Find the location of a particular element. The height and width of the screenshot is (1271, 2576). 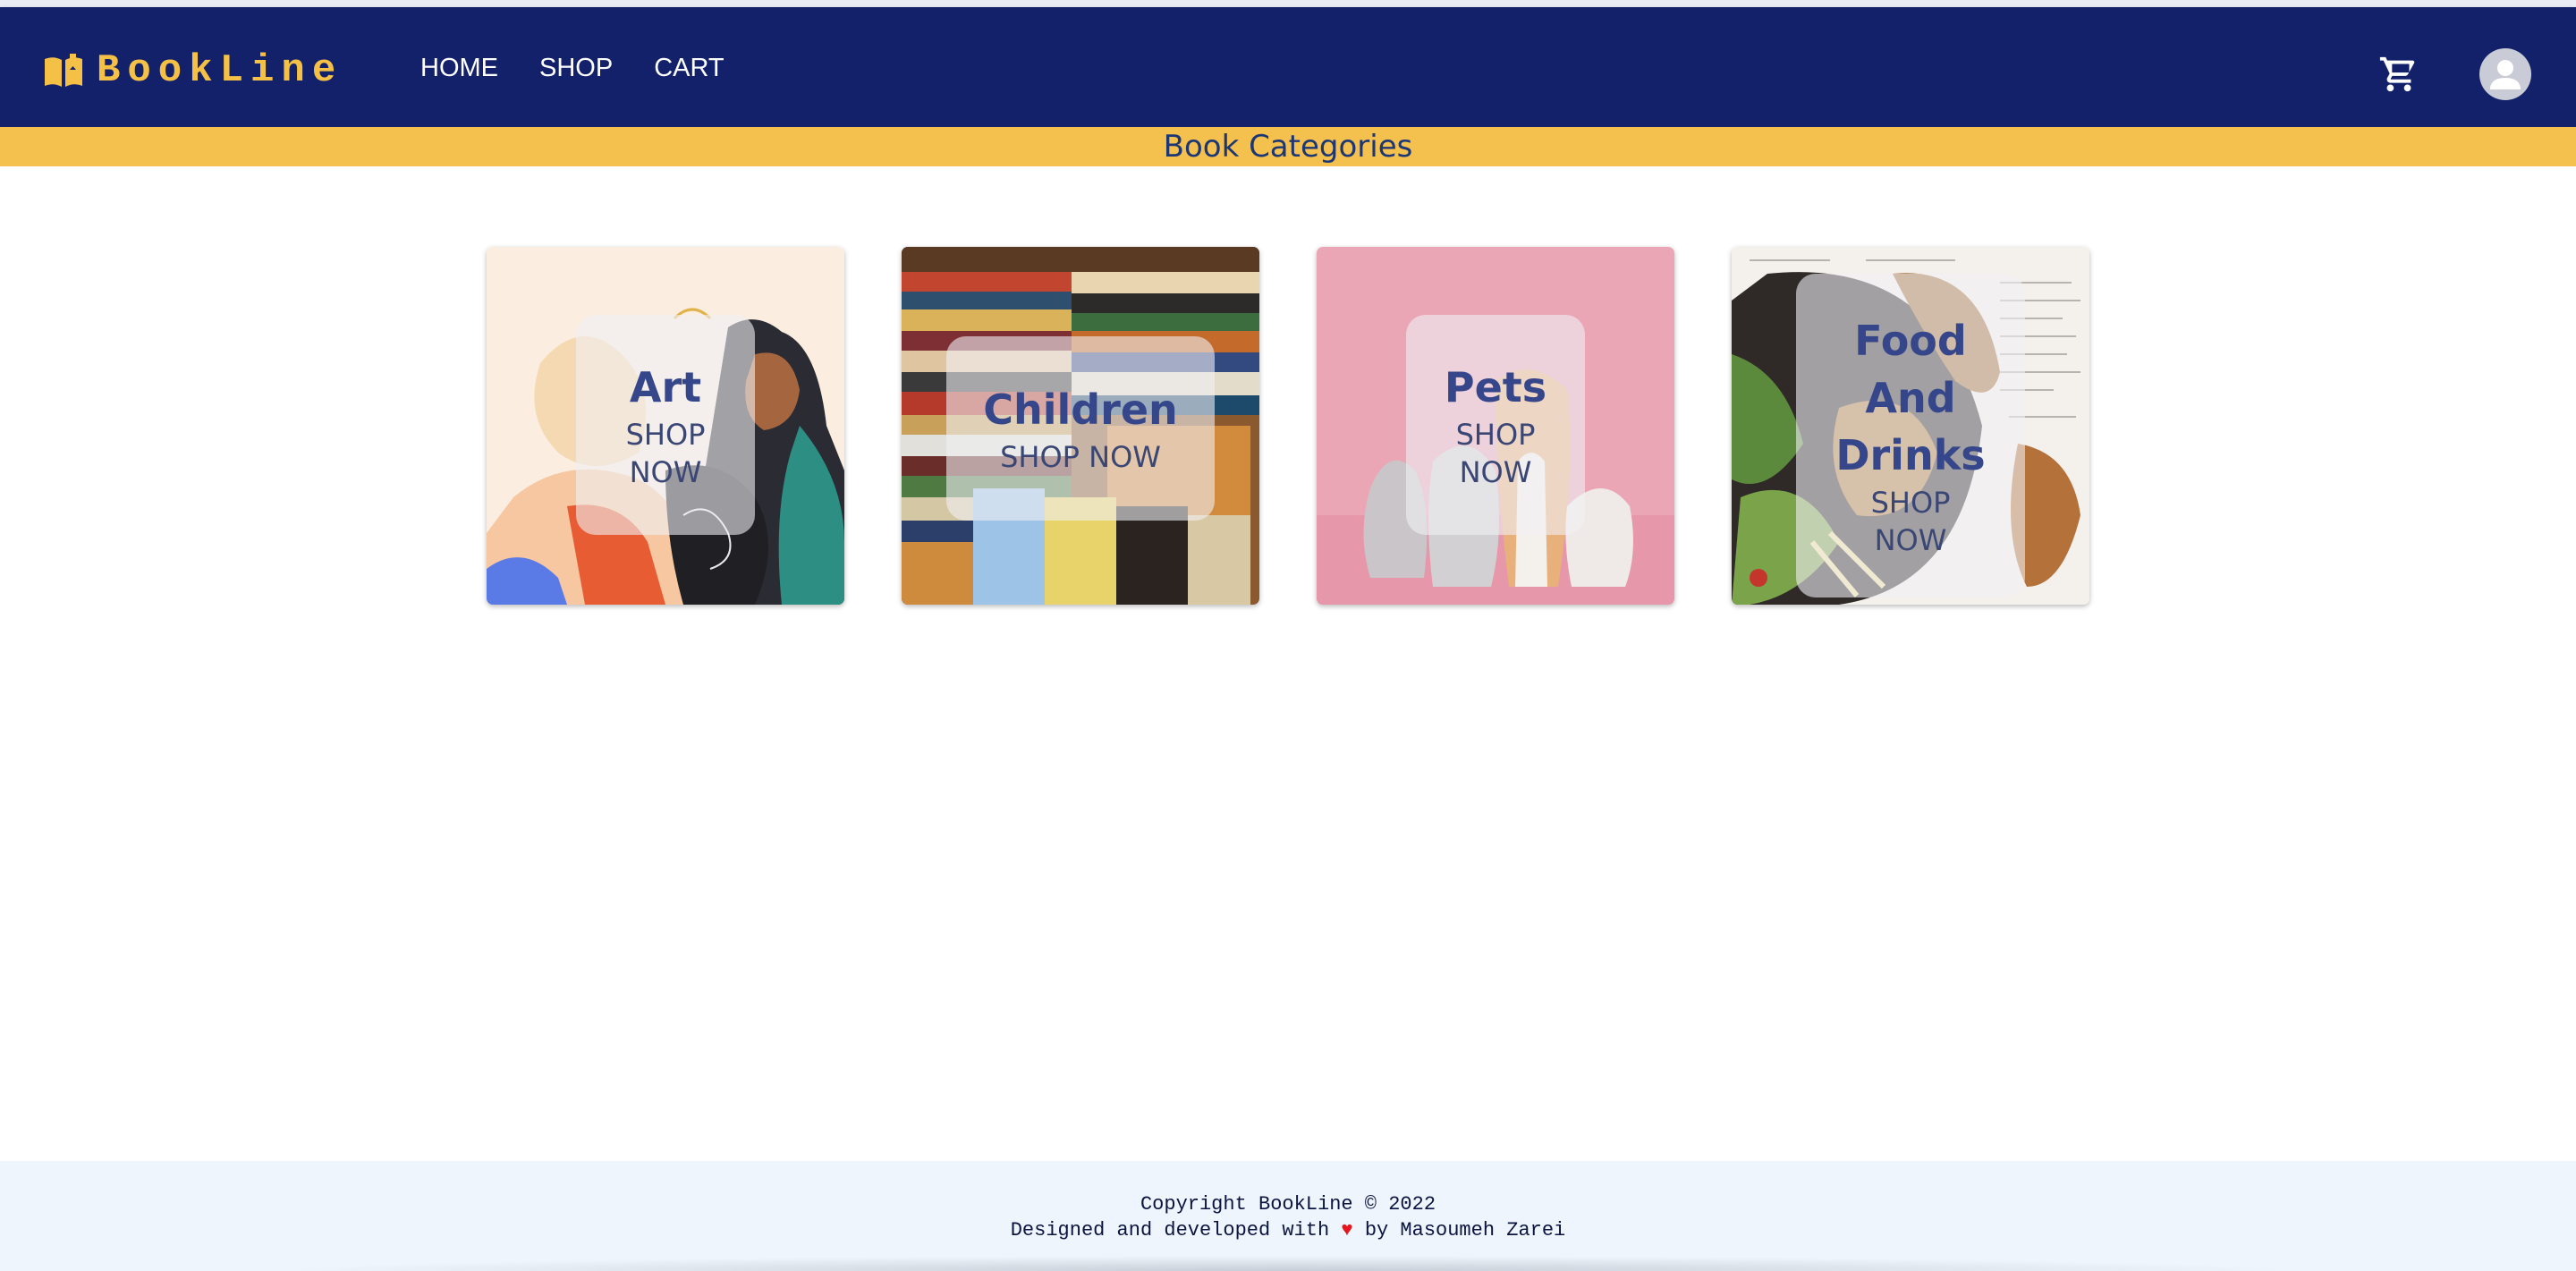

category-card-food-and-drinks: Food And Drinks SHOP NOW is located at coordinates (1910, 426).